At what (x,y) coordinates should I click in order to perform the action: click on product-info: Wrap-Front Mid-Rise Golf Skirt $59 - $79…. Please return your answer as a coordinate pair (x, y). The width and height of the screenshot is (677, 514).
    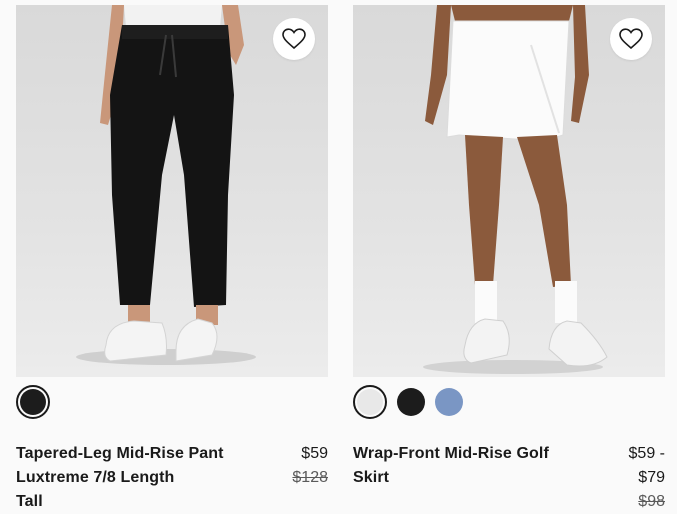
    Looking at the image, I should click on (509, 478).